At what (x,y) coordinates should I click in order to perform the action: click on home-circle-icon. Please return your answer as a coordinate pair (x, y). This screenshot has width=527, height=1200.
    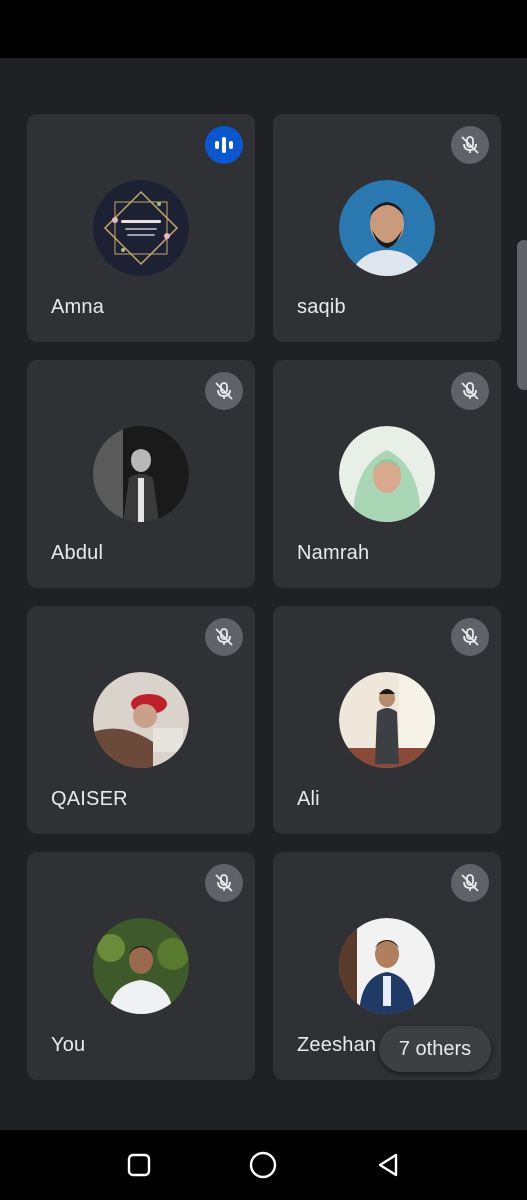
    Looking at the image, I should click on (263, 1165).